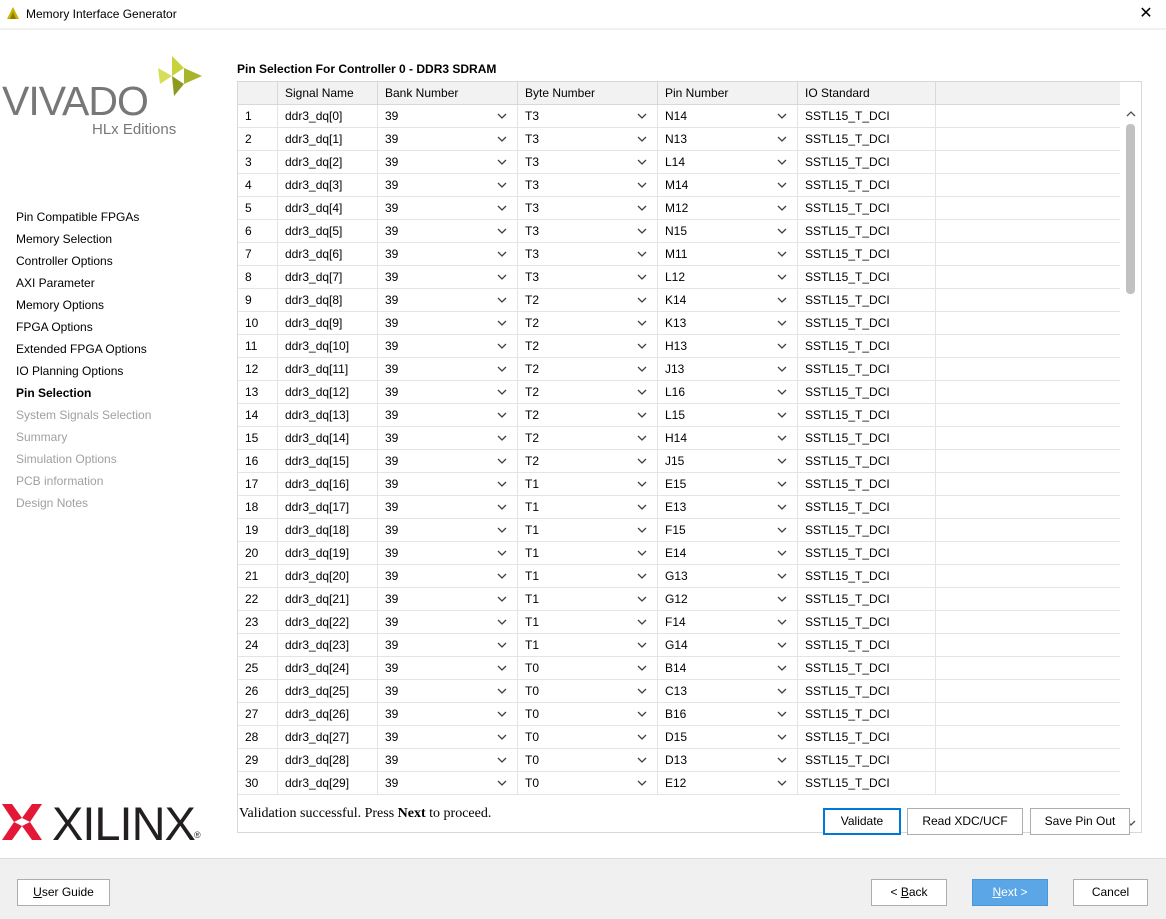  What do you see at coordinates (728, 185) in the screenshot?
I see `pin-number-select: M14` at bounding box center [728, 185].